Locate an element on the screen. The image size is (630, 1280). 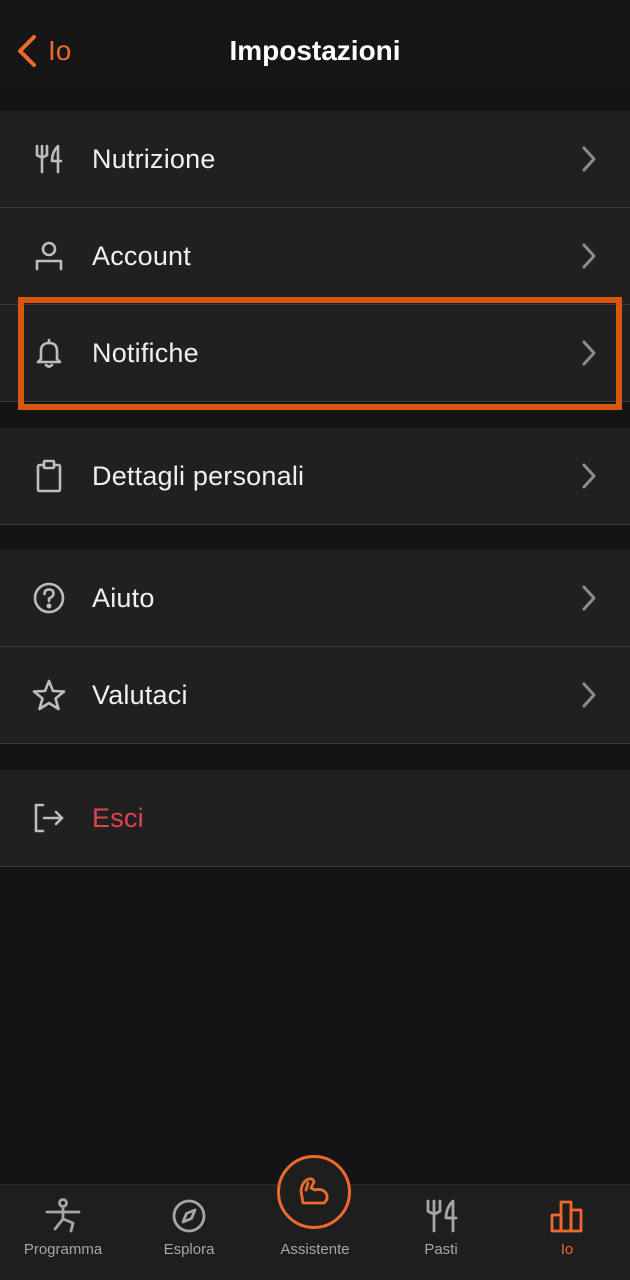
settings-row-aiuto: Aiuto is located at coordinates (315, 598).